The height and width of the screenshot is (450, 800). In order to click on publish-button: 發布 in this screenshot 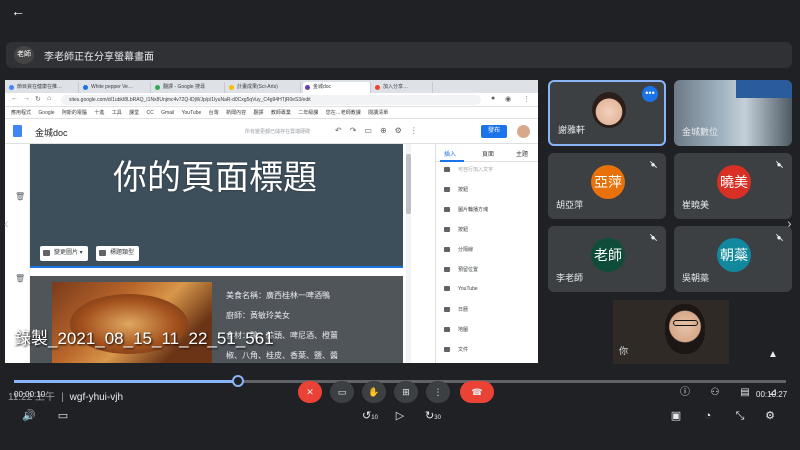, I will do `click(494, 131)`.